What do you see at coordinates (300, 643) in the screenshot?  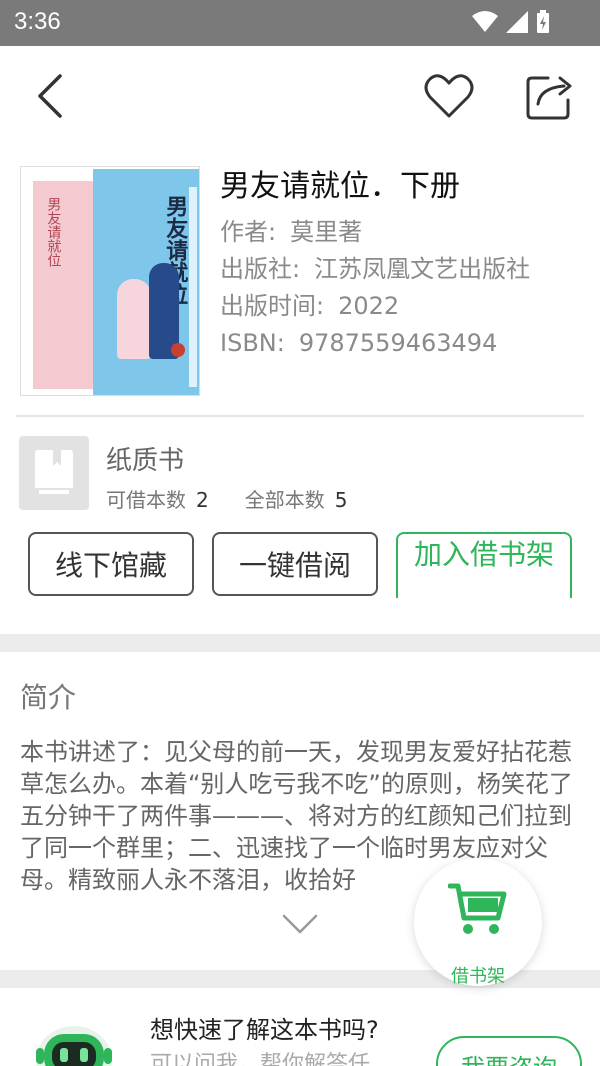 I see `section-separator` at bounding box center [300, 643].